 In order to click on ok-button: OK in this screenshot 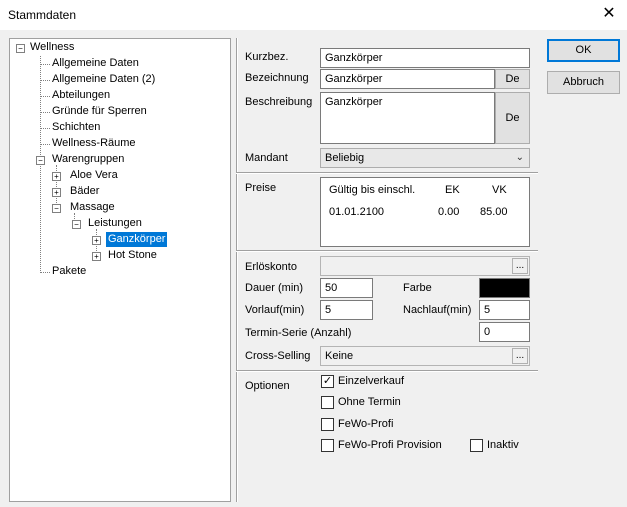, I will do `click(583, 50)`.